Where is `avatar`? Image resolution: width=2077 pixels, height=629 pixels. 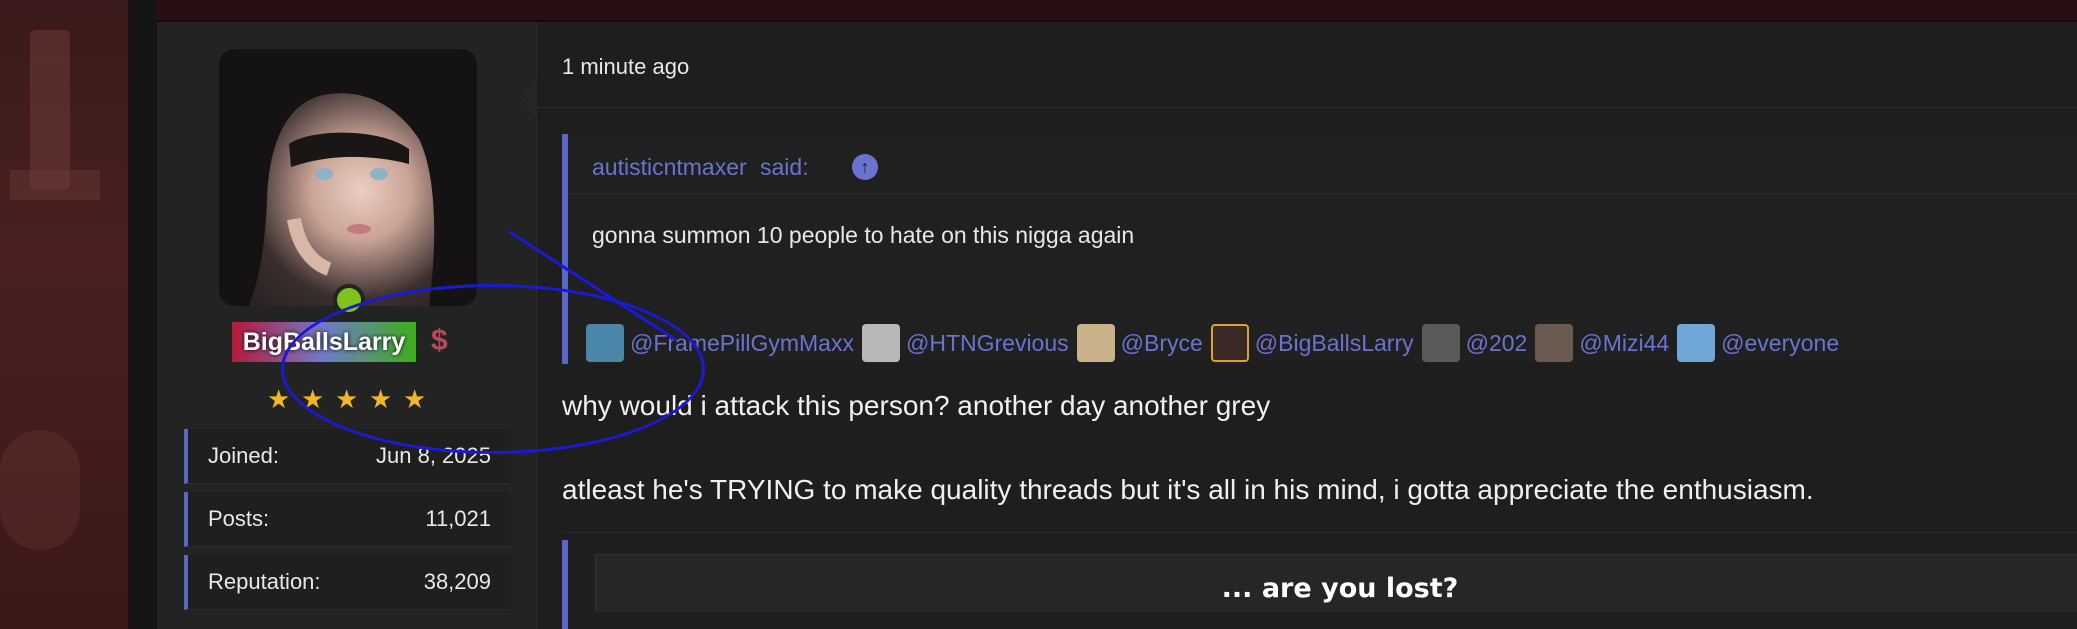 avatar is located at coordinates (348, 177).